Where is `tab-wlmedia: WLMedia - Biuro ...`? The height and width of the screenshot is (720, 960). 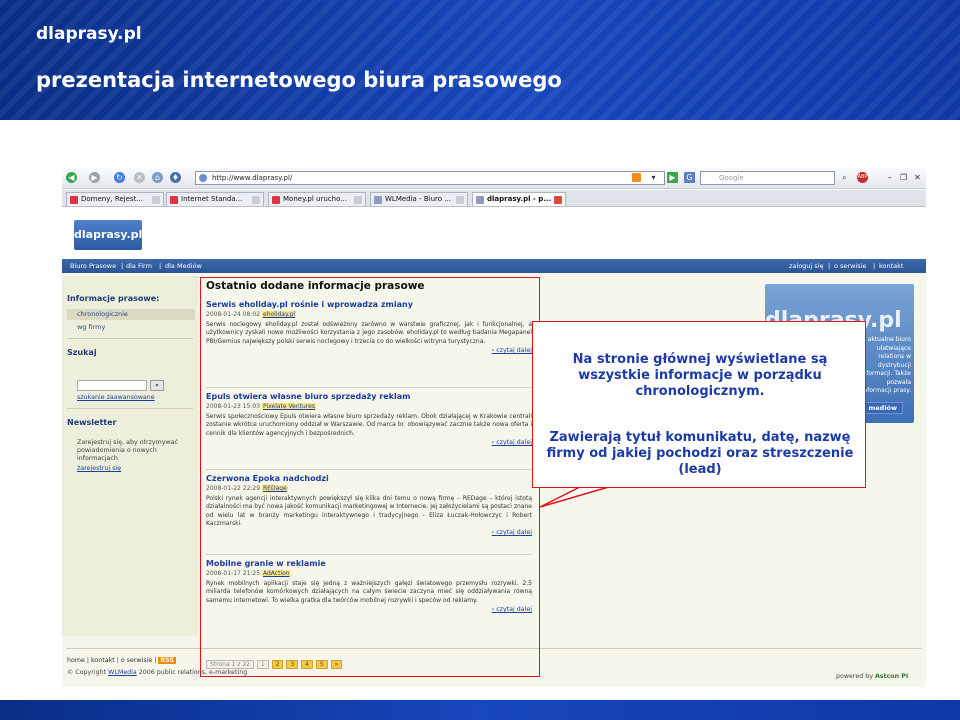 tab-wlmedia: WLMedia - Biuro ... is located at coordinates (419, 199).